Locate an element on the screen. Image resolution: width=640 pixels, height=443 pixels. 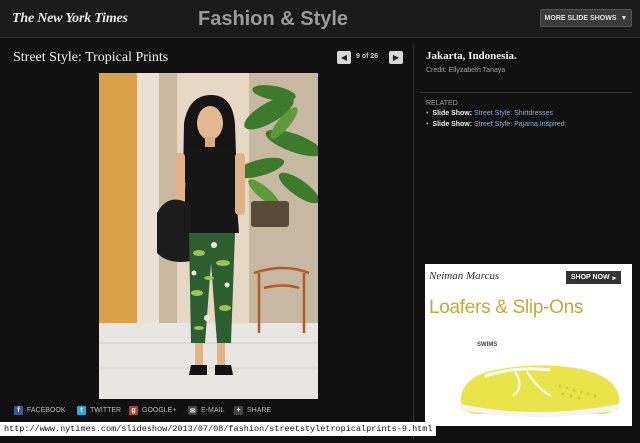
ad-brand-logo: Neiman Marcus is located at coordinates (464, 276).